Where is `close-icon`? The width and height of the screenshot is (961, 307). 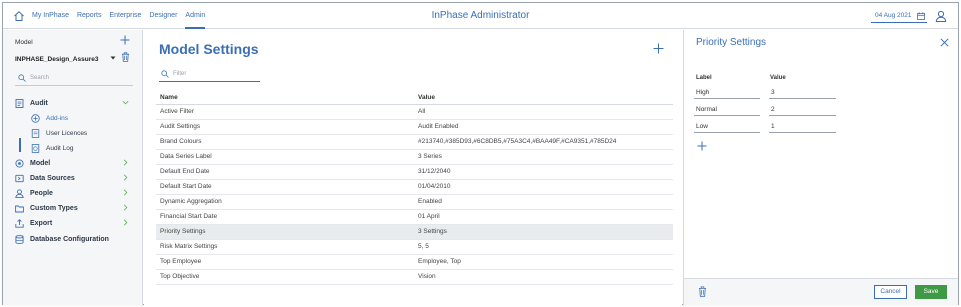
close-icon is located at coordinates (944, 42).